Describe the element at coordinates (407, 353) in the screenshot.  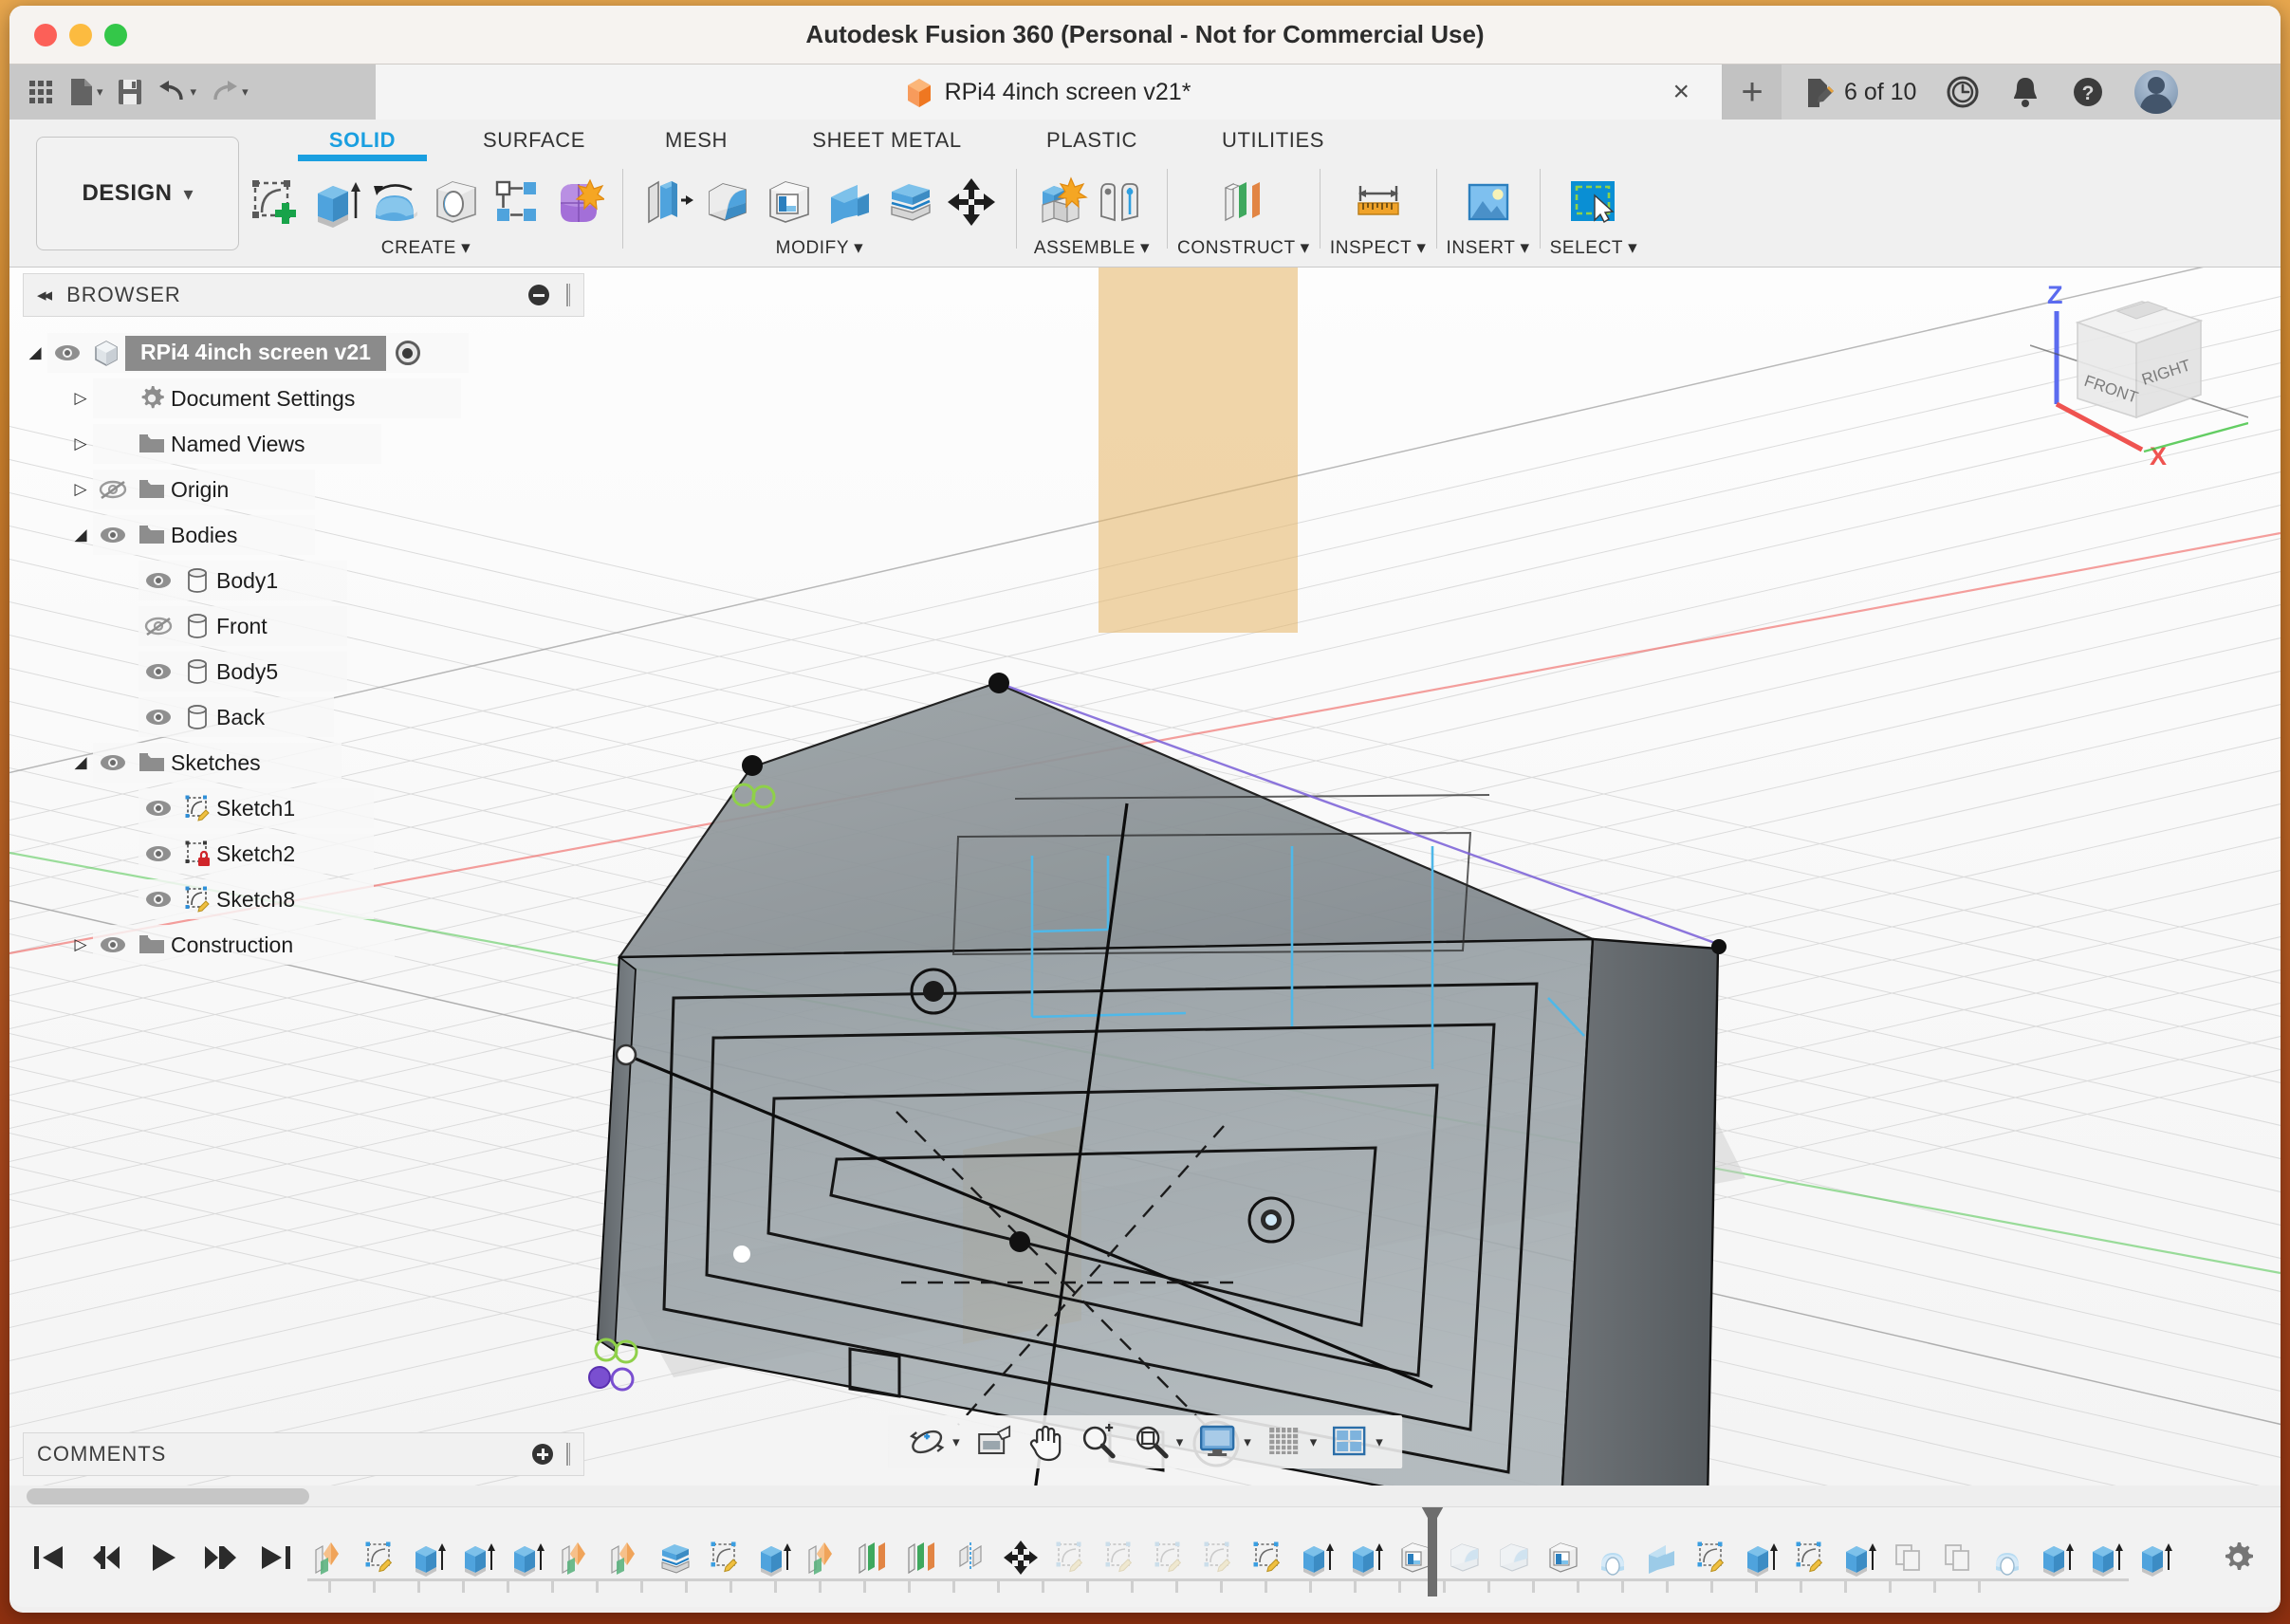
I see `activate-component-radio` at that location.